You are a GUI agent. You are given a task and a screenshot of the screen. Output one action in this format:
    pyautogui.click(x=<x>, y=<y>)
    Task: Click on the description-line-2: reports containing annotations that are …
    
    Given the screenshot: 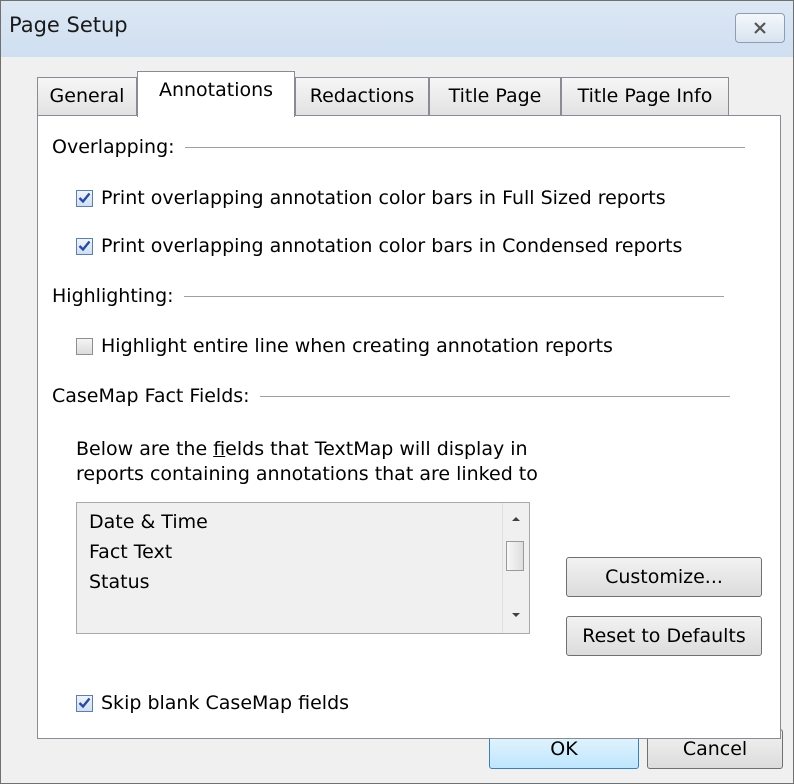 What is the action you would take?
    pyautogui.click(x=307, y=474)
    